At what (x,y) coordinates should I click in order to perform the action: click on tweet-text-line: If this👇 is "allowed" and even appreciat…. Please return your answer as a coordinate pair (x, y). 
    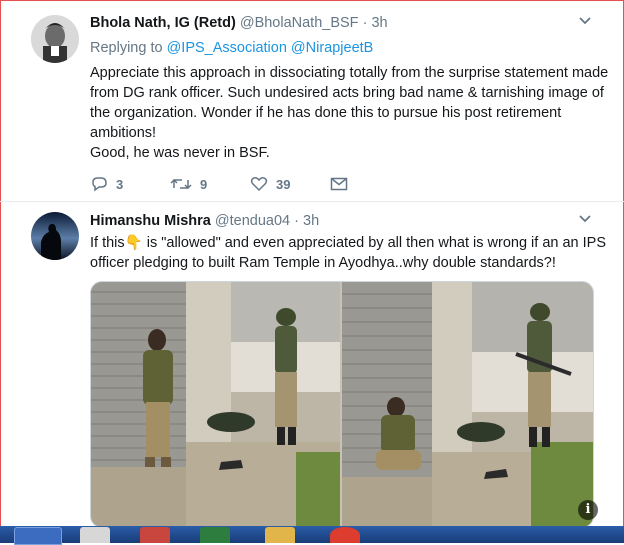
    Looking at the image, I should click on (352, 243).